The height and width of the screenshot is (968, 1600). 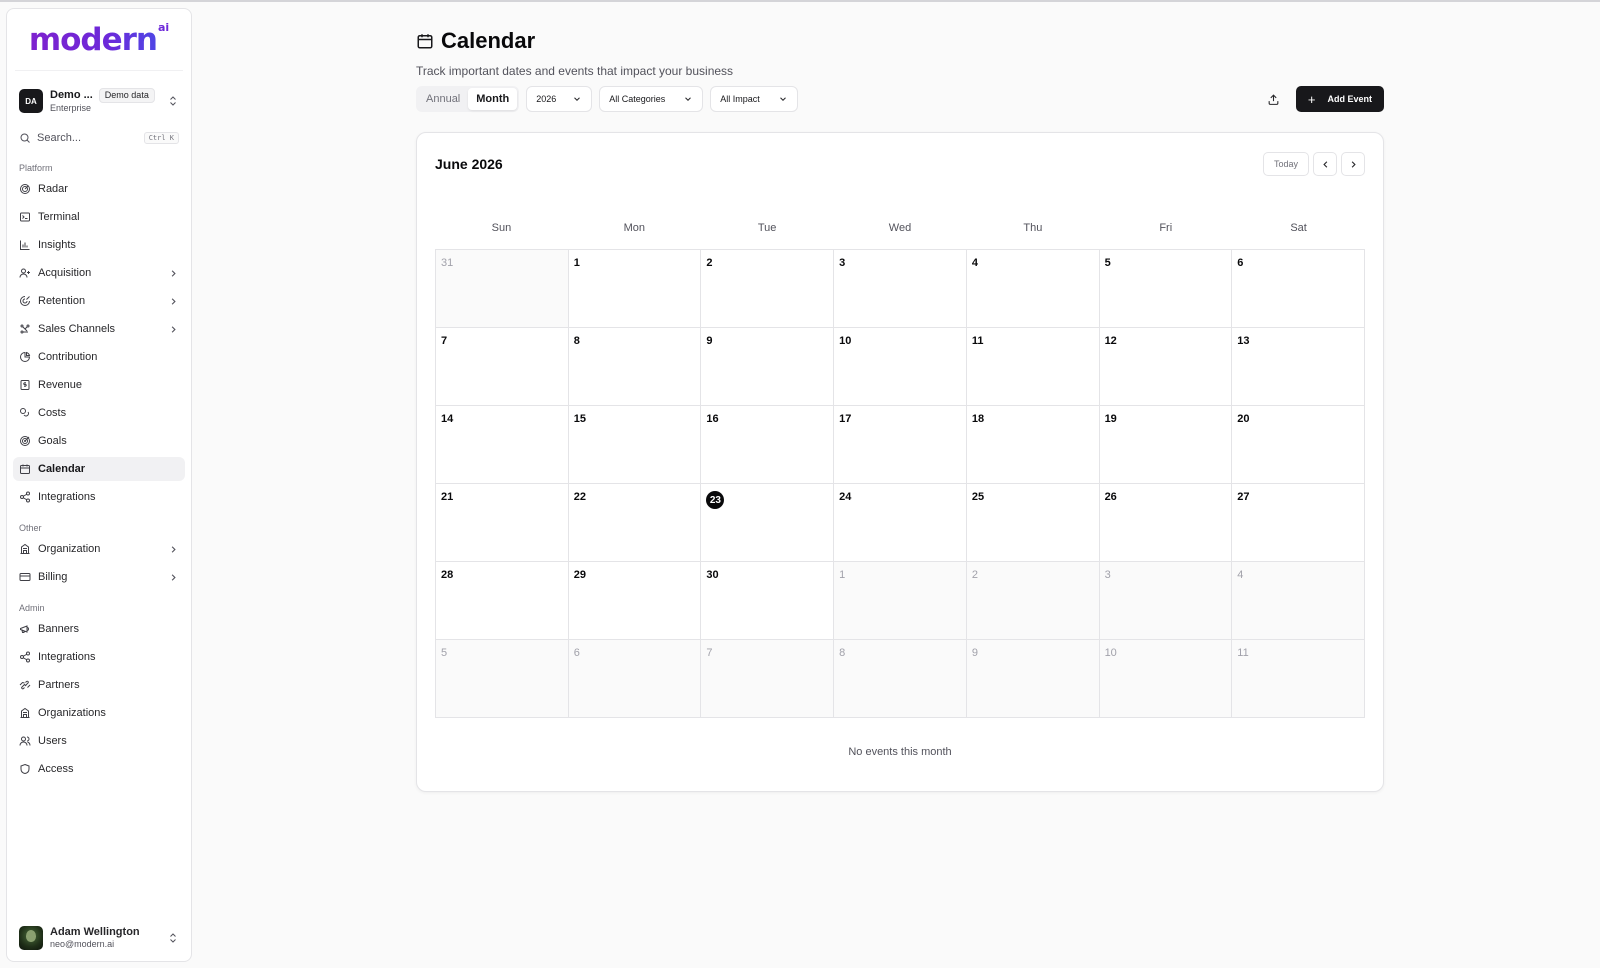 What do you see at coordinates (99, 40) in the screenshot?
I see `logo: modern ai` at bounding box center [99, 40].